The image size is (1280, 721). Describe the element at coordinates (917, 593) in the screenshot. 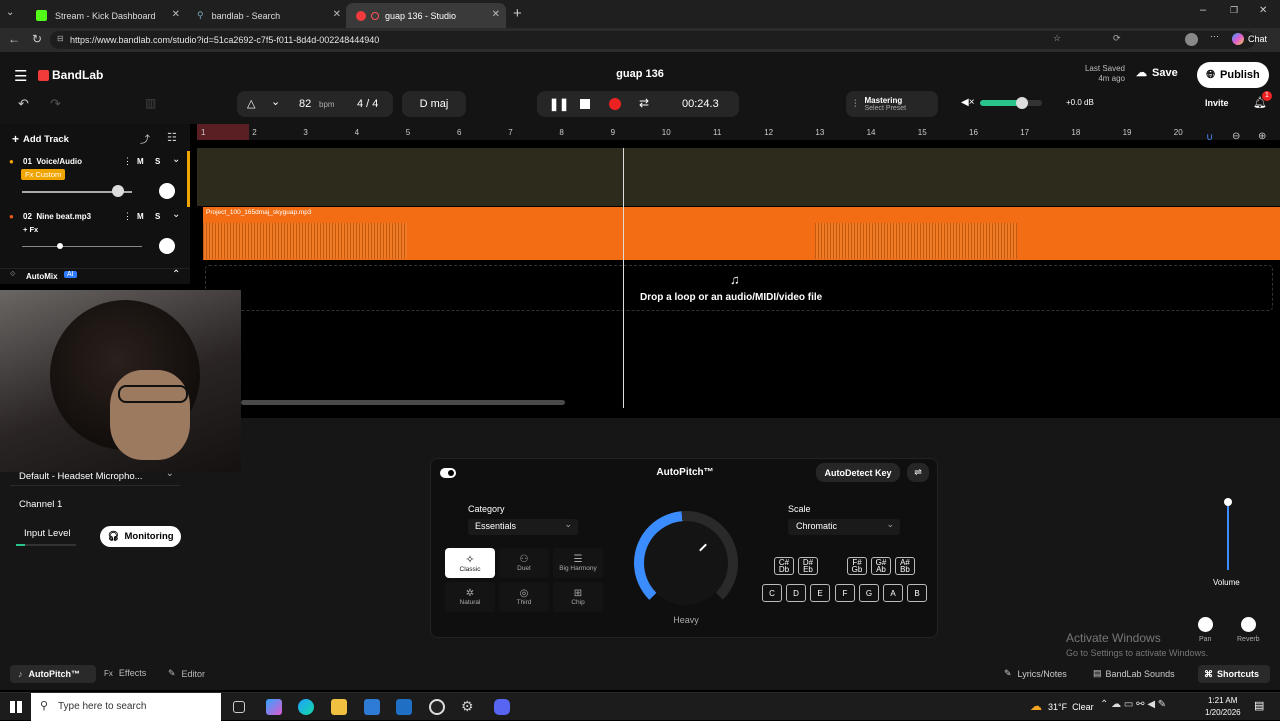

I see `key-b: B` at that location.